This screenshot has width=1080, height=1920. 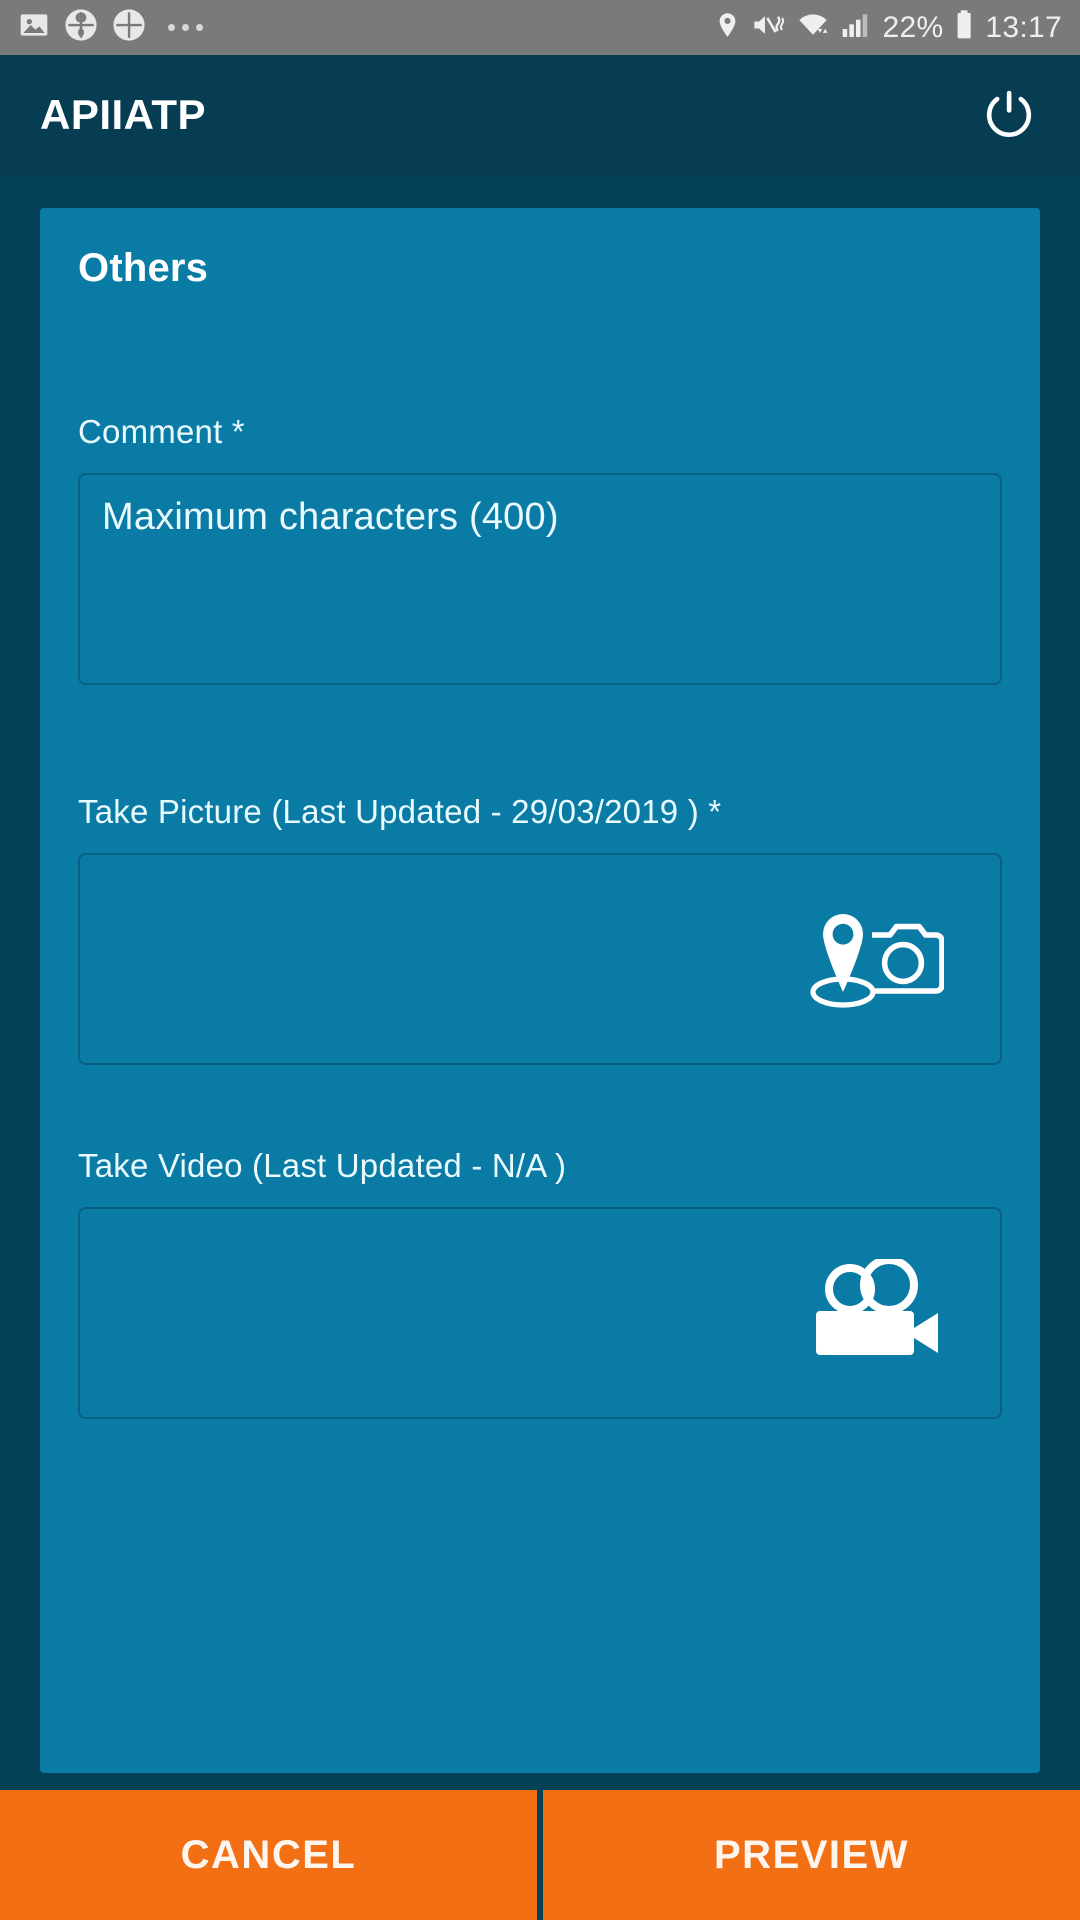 What do you see at coordinates (727, 27) in the screenshot?
I see `location-pin-icon` at bounding box center [727, 27].